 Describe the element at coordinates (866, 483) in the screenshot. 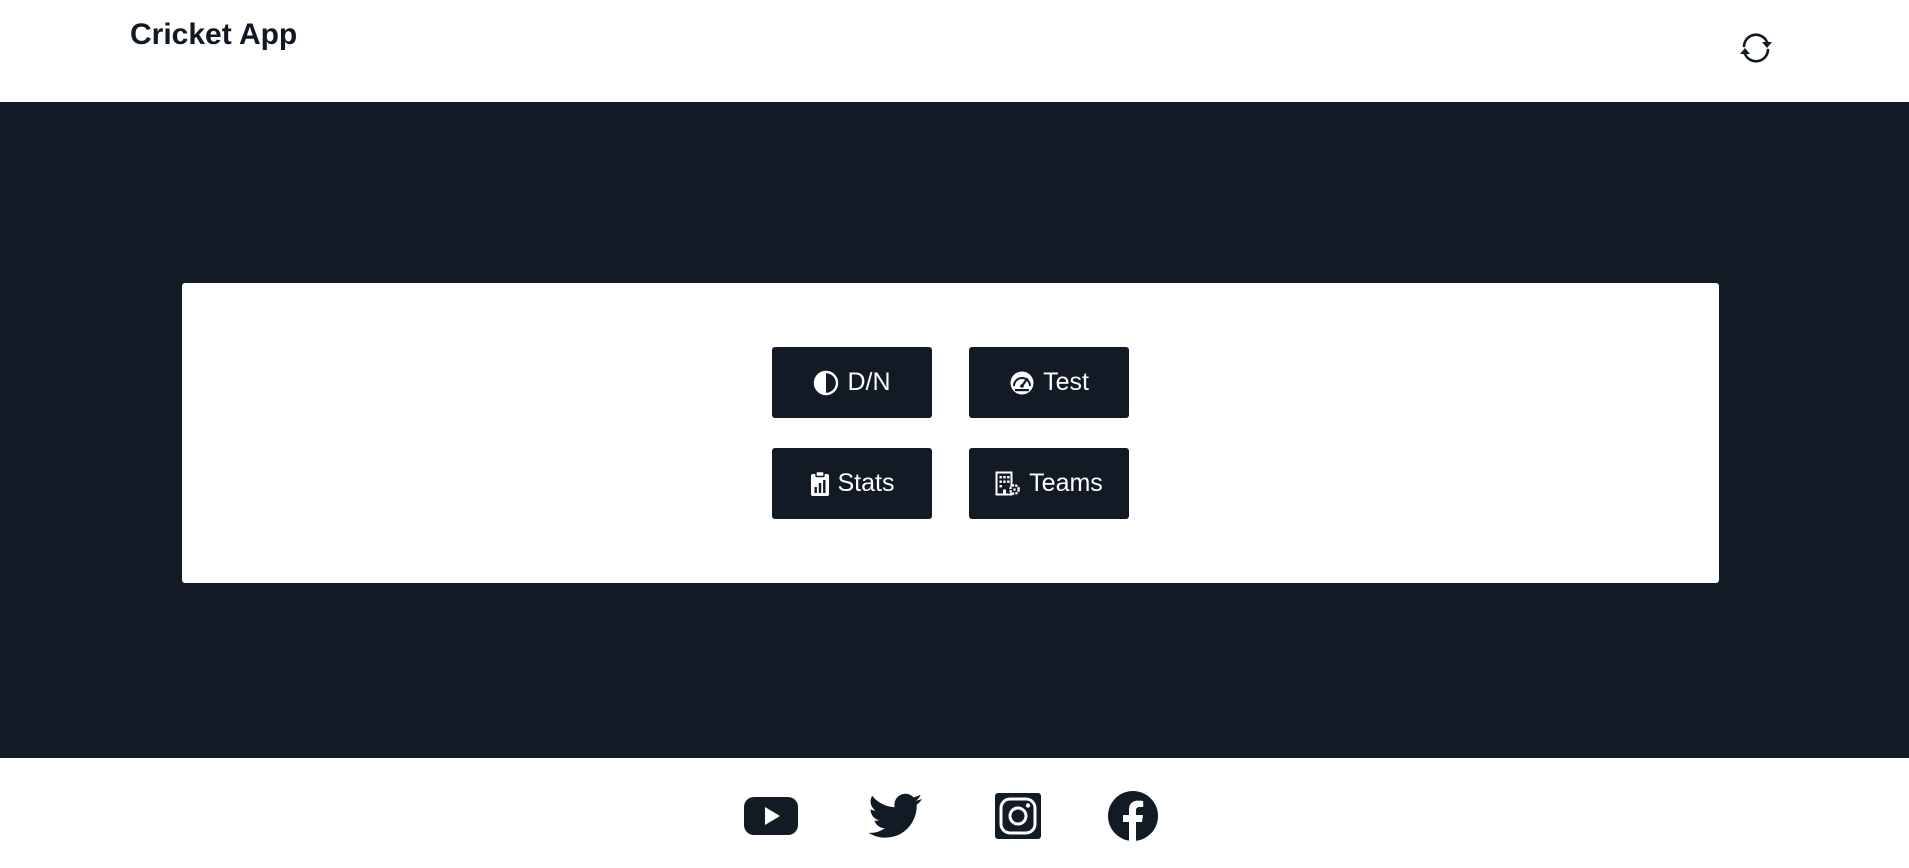

I see `stats-button-label: Stats` at that location.